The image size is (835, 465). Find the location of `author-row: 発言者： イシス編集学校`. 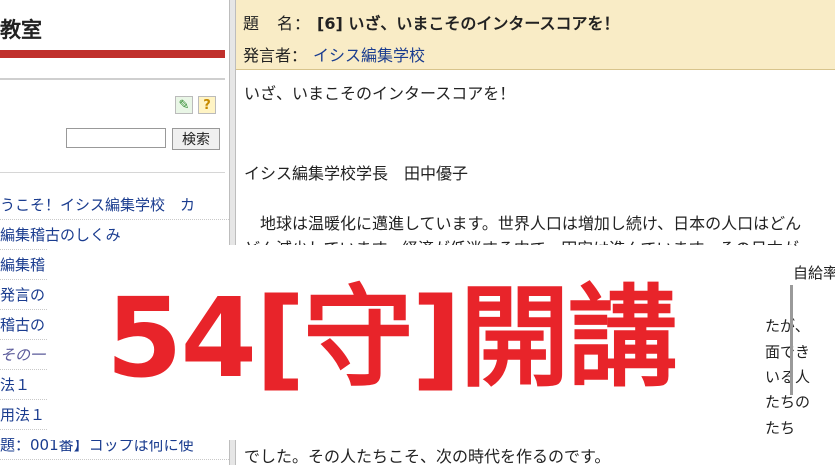

author-row: 発言者： イシス編集学校 is located at coordinates (334, 54).